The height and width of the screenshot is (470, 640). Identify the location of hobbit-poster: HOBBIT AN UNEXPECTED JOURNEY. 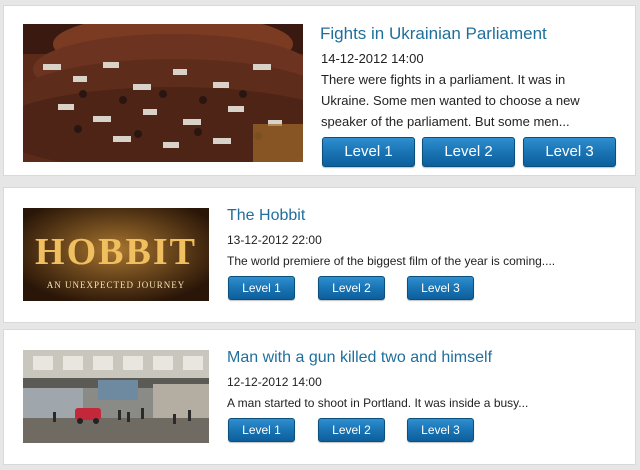
(116, 254).